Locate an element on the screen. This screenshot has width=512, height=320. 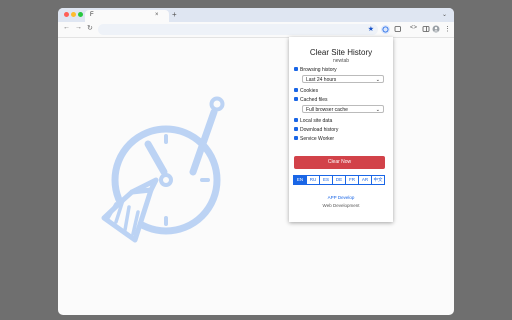
address-bar: ★ is located at coordinates (238, 29).